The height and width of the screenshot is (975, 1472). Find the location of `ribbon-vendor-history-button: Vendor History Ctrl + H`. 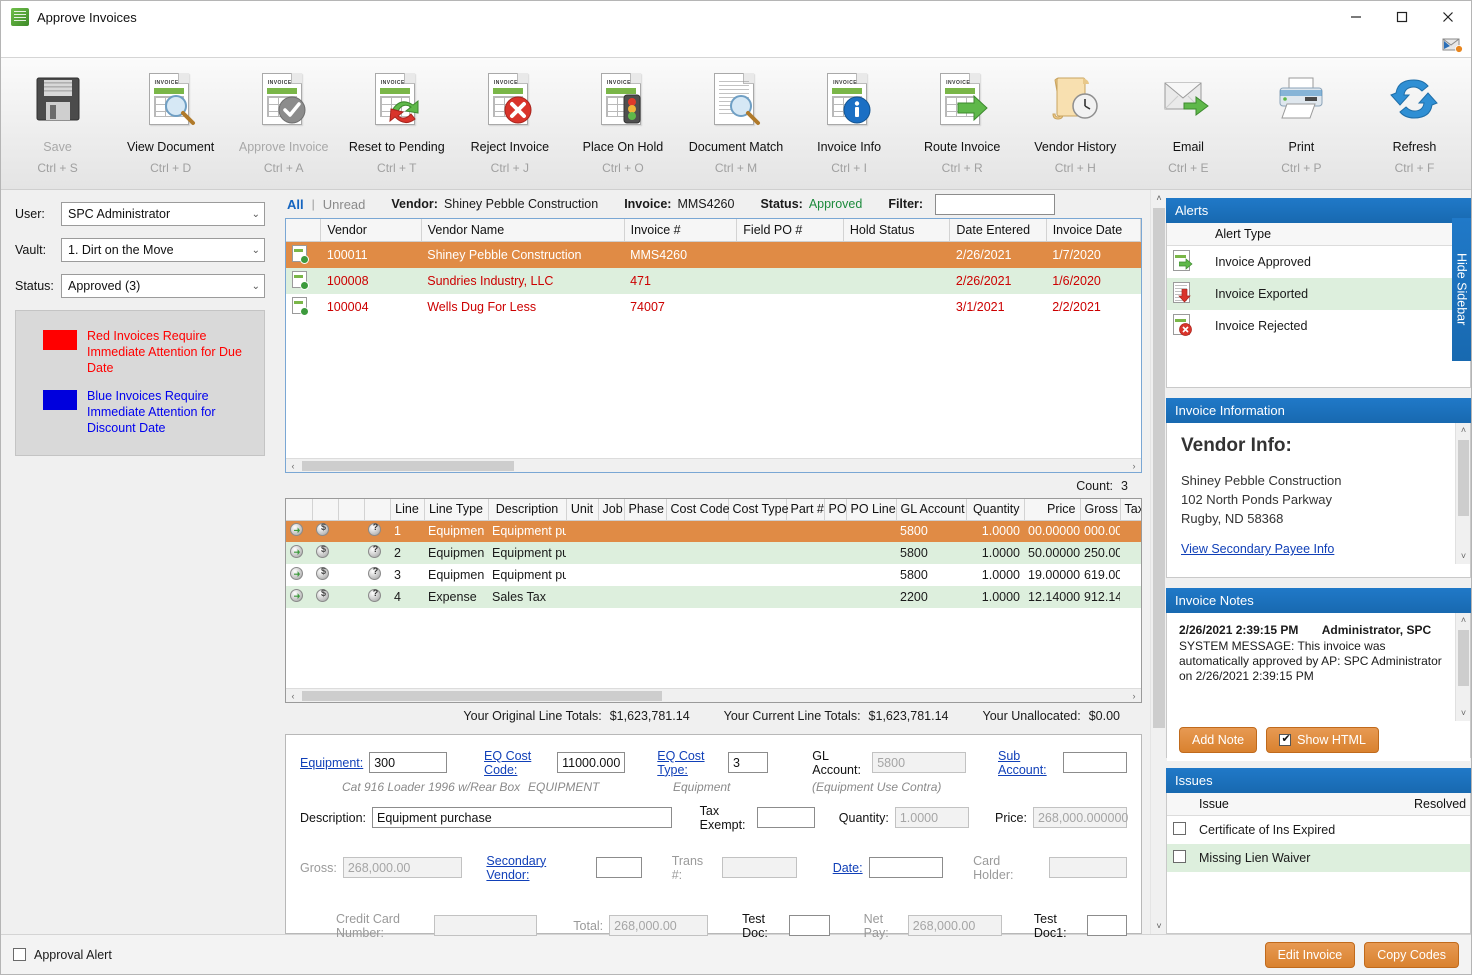

ribbon-vendor-history-button: Vendor History Ctrl + H is located at coordinates (1075, 127).